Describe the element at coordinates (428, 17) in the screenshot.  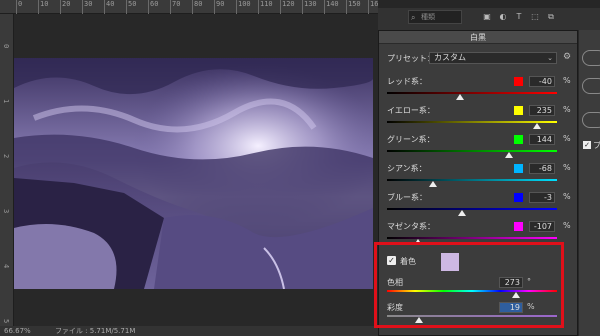
I see `layer-kind-label: 種類` at that location.